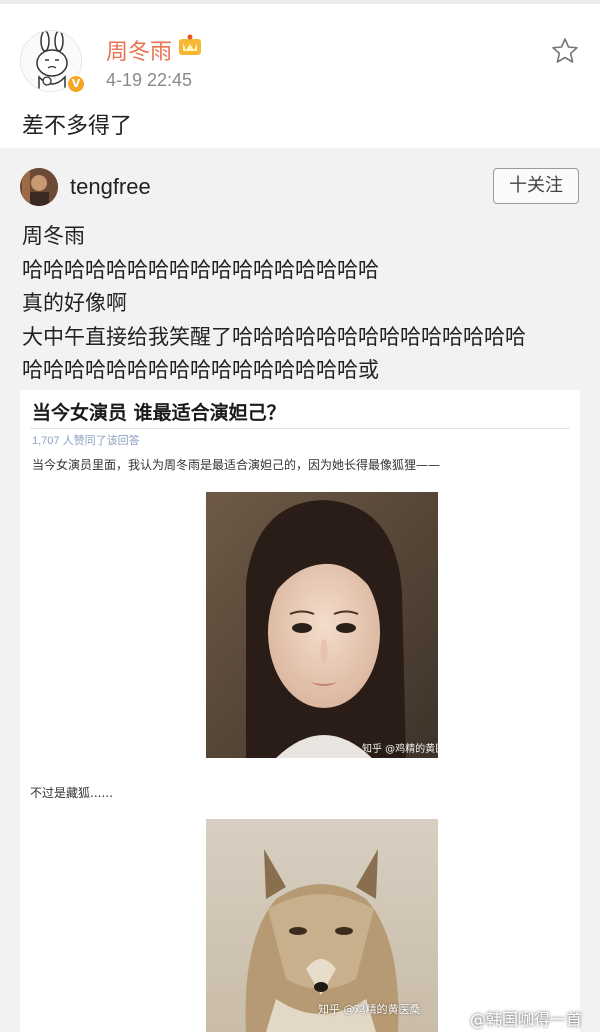 The image size is (600, 1032). I want to click on follow-button: 十关注, so click(536, 186).